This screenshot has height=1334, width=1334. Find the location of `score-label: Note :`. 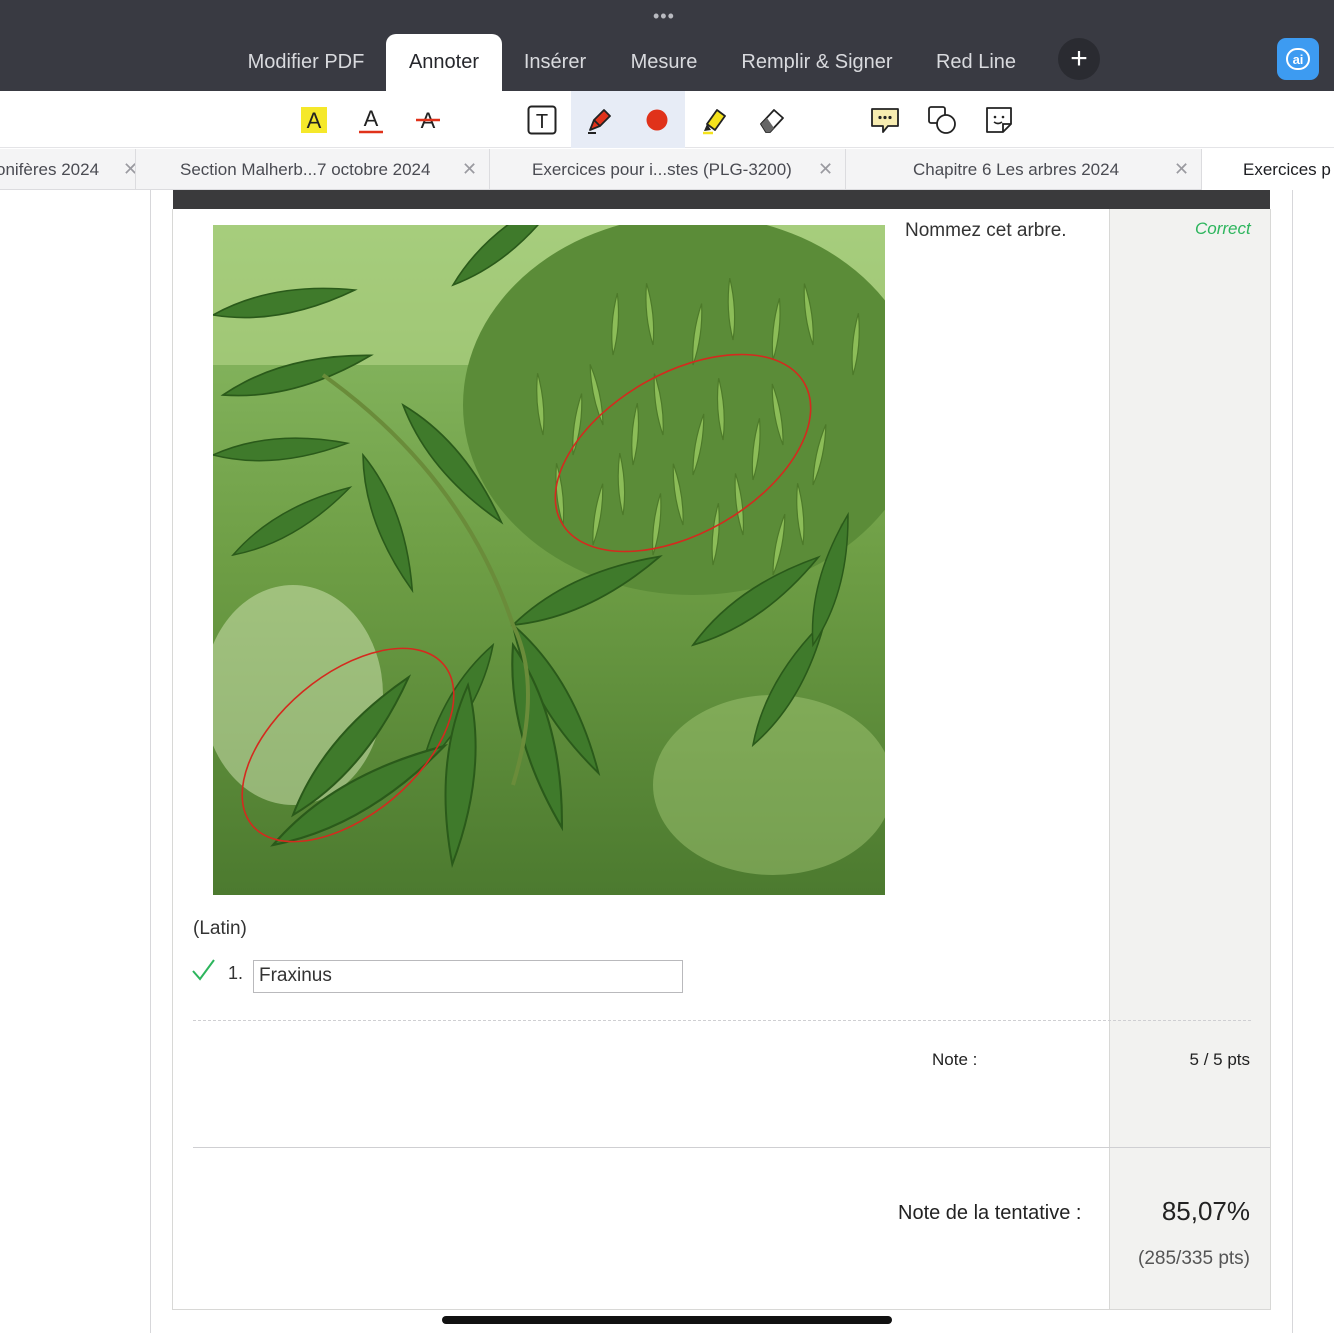

score-label: Note : is located at coordinates (955, 1059).